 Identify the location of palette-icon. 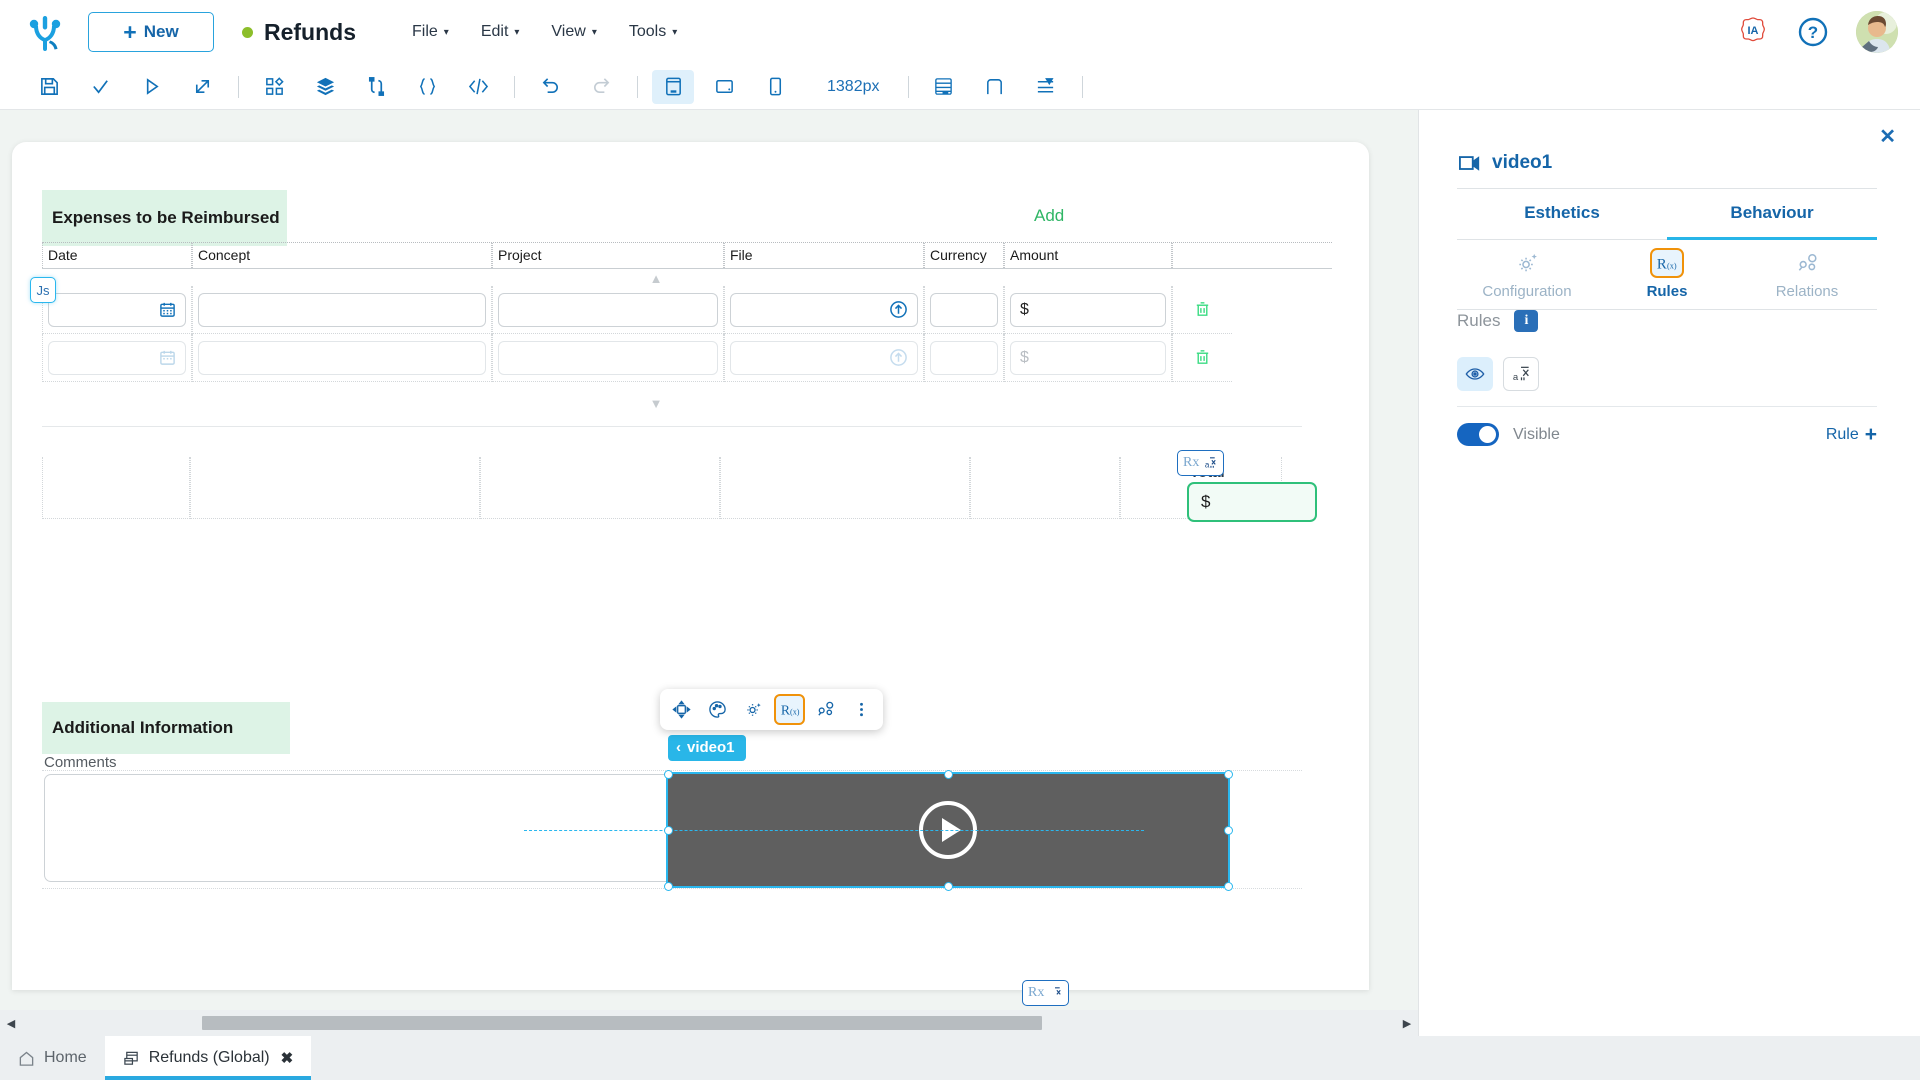
(717, 709).